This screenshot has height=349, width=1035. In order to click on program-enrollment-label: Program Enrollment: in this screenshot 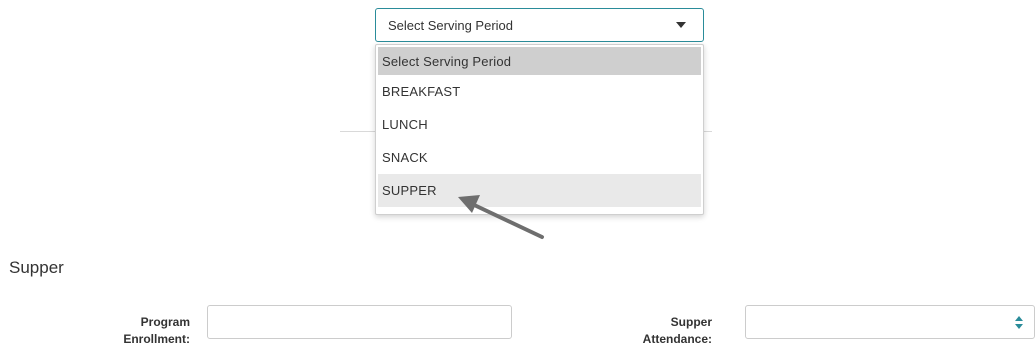, I will do `click(156, 330)`.